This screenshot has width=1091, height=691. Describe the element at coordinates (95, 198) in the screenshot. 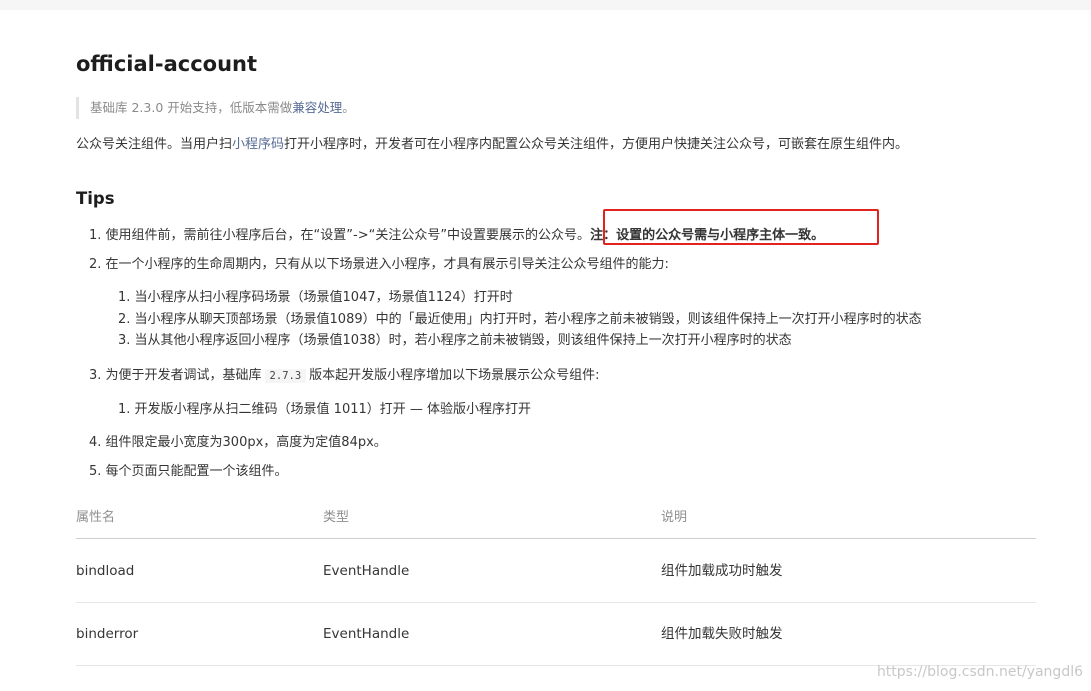

I see `tips-heading: Tips` at that location.